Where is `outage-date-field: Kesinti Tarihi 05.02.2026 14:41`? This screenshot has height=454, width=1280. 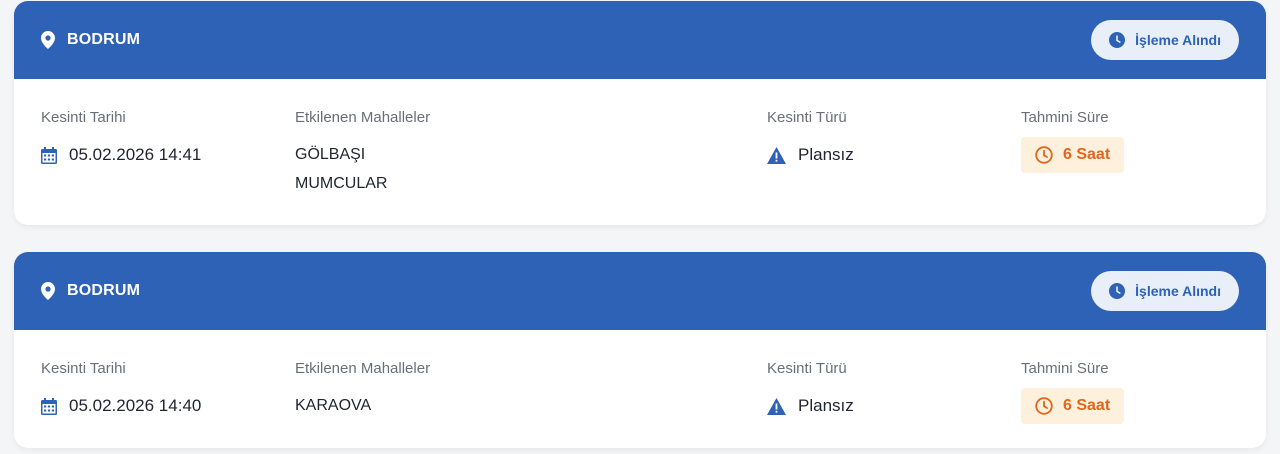
outage-date-field: Kesinti Tarihi 05.02.2026 14:41 is located at coordinates (121, 137).